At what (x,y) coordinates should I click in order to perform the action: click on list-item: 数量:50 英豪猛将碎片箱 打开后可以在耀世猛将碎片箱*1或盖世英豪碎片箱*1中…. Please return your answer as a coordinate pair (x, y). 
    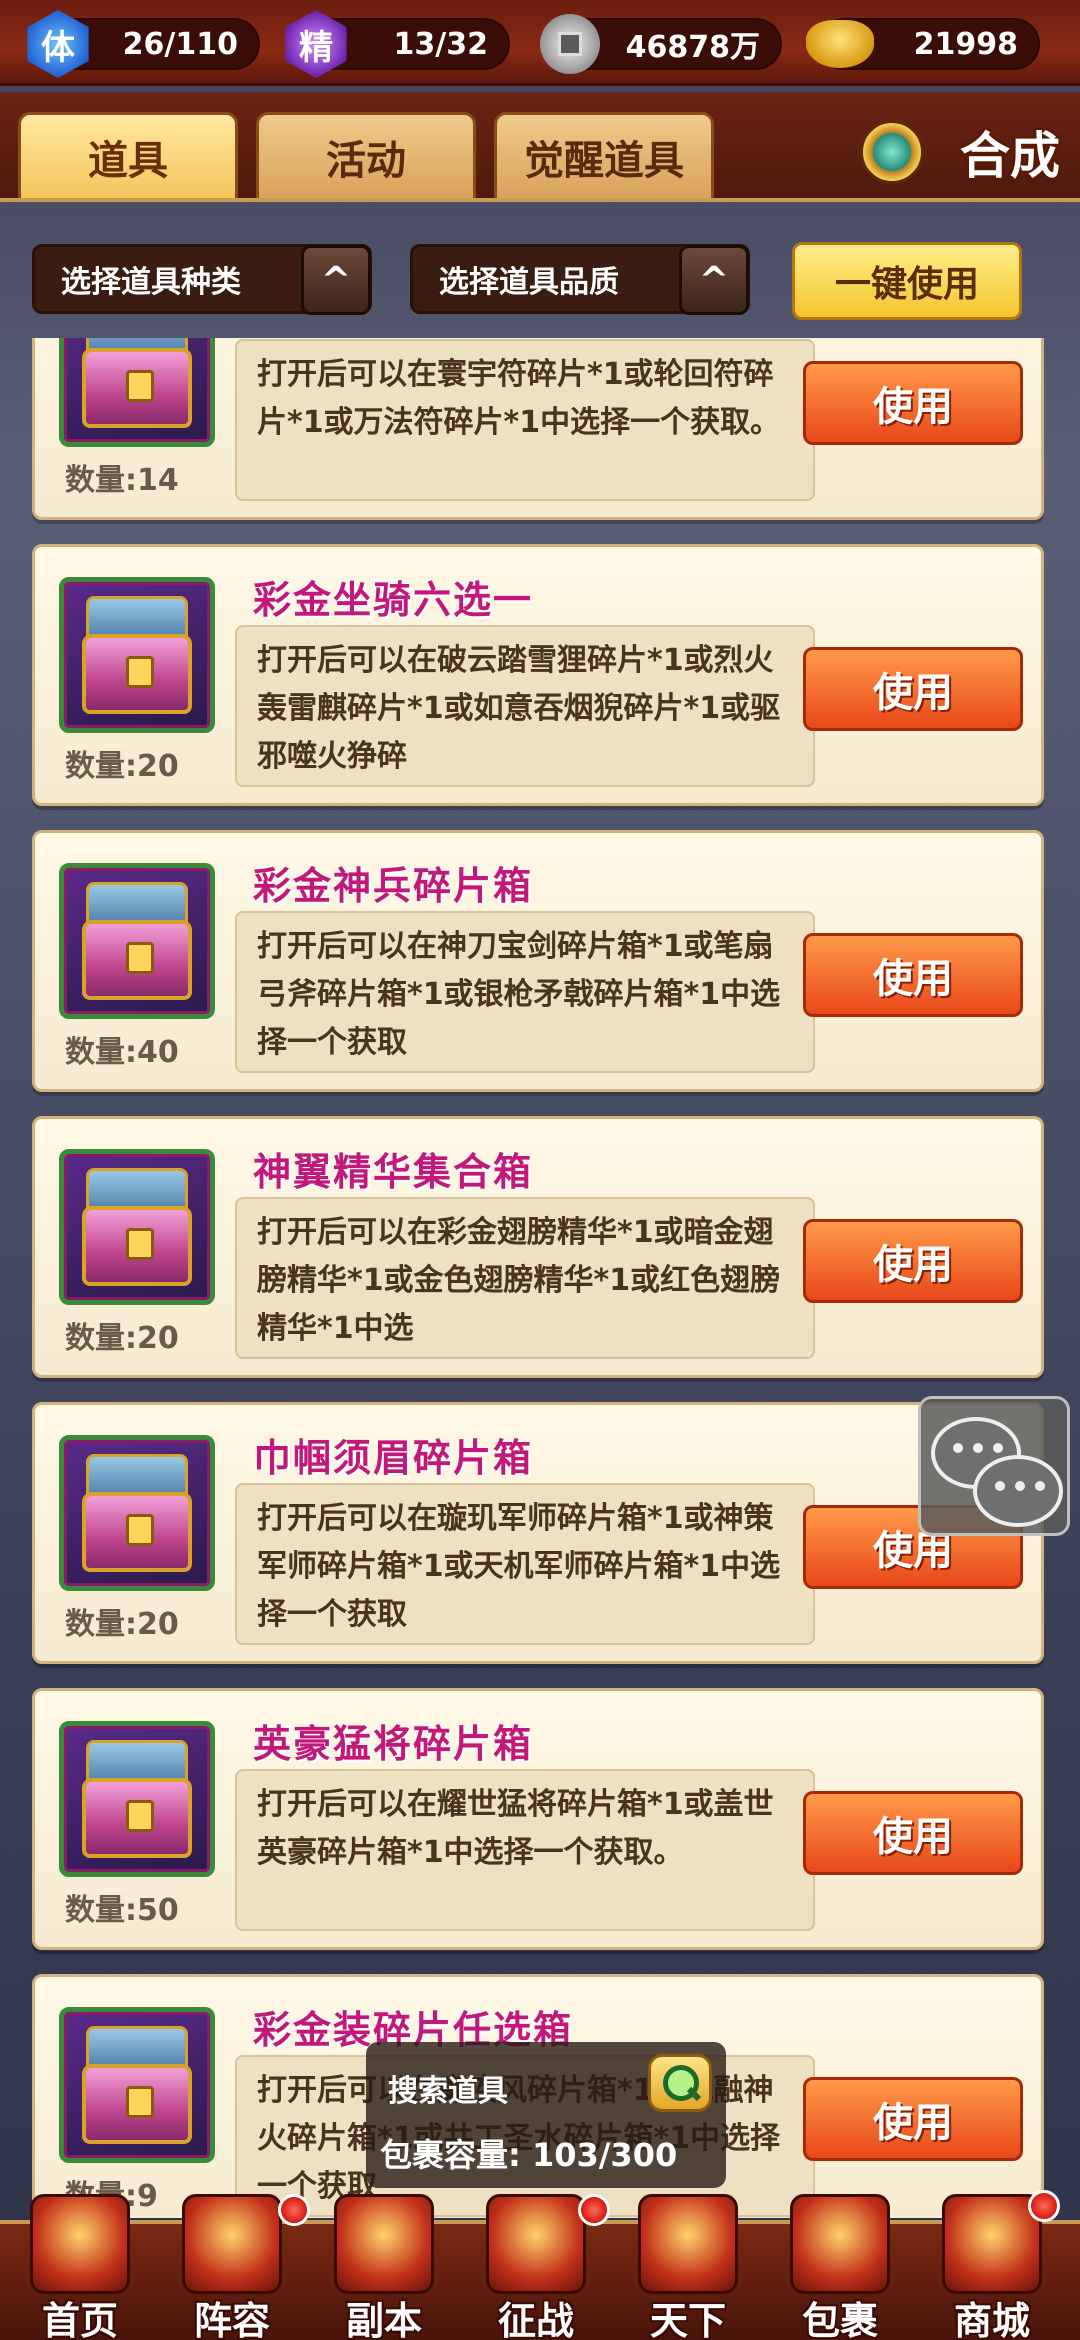
    Looking at the image, I should click on (538, 1819).